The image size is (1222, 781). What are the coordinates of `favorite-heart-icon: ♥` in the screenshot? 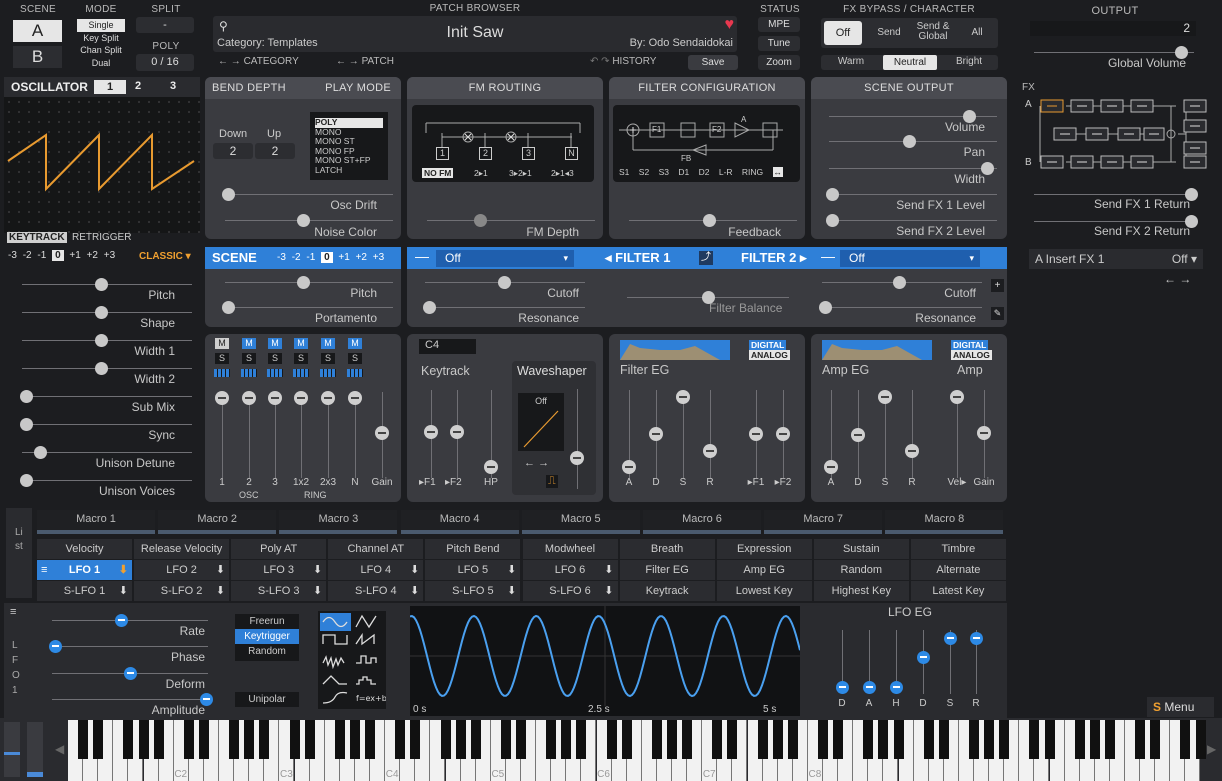 It's located at (730, 25).